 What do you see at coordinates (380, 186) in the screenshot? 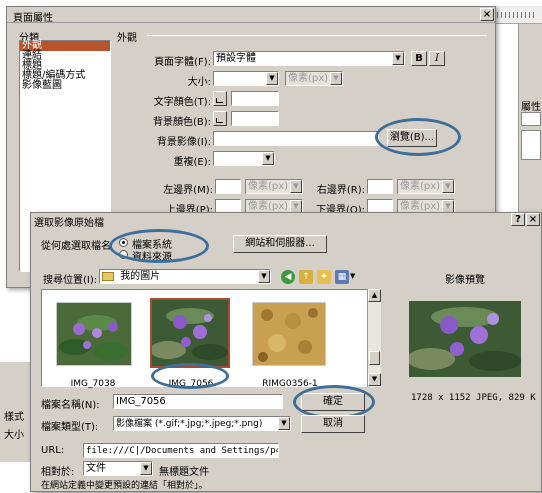
I see `right-margin-input` at bounding box center [380, 186].